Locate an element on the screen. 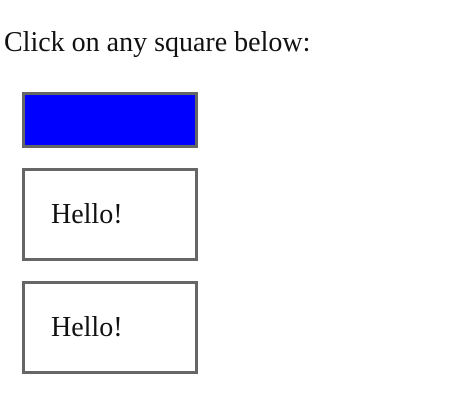 The image size is (451, 407). square-3: Hello! is located at coordinates (110, 327).